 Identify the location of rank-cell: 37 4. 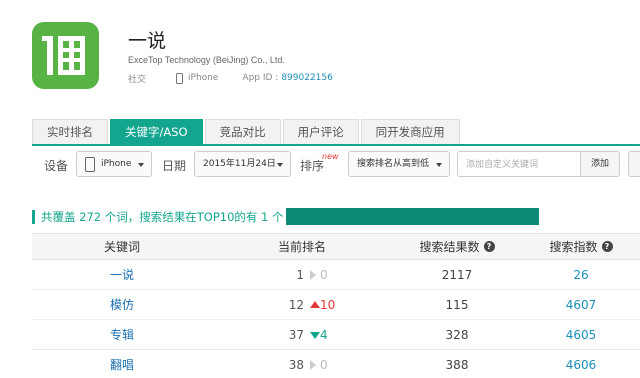
(302, 334).